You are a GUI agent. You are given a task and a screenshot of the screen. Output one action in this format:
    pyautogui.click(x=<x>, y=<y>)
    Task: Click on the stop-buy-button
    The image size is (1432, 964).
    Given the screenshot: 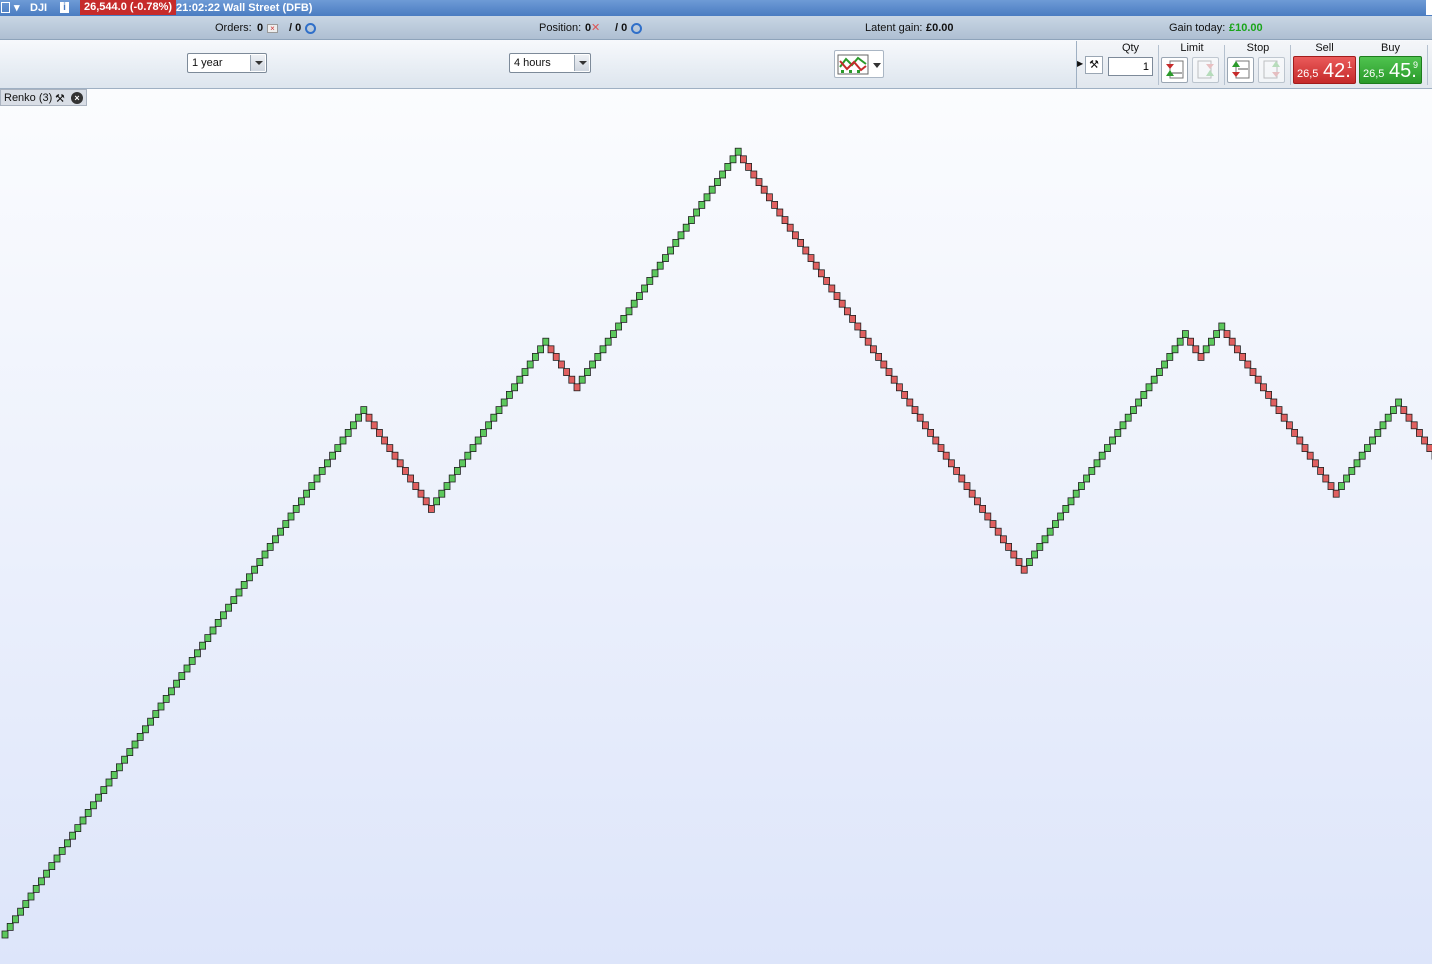 What is the action you would take?
    pyautogui.click(x=1240, y=70)
    